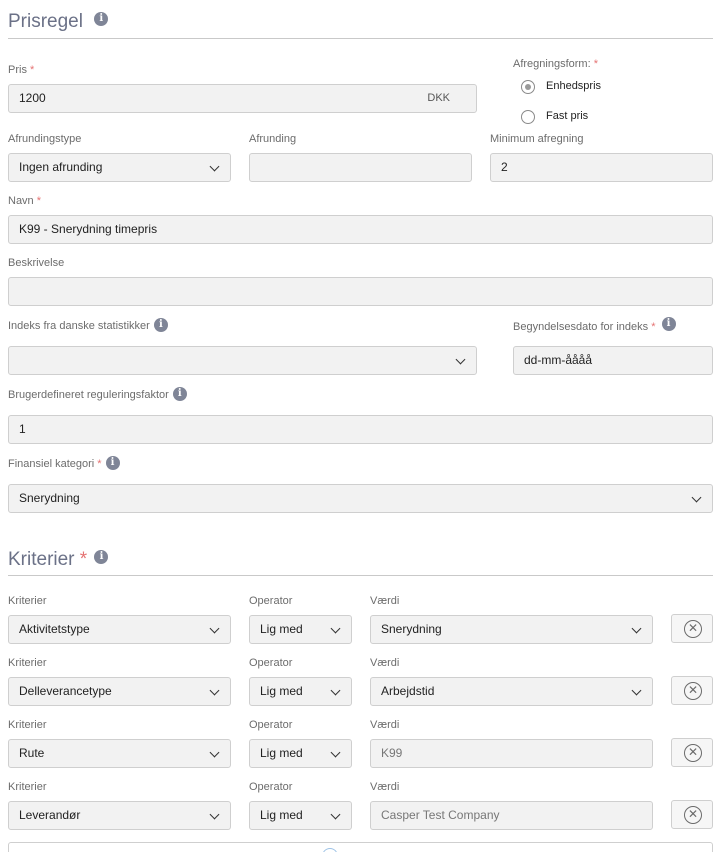  I want to click on indeks-label-text: Indeks fra danske statistikker, so click(79, 325).